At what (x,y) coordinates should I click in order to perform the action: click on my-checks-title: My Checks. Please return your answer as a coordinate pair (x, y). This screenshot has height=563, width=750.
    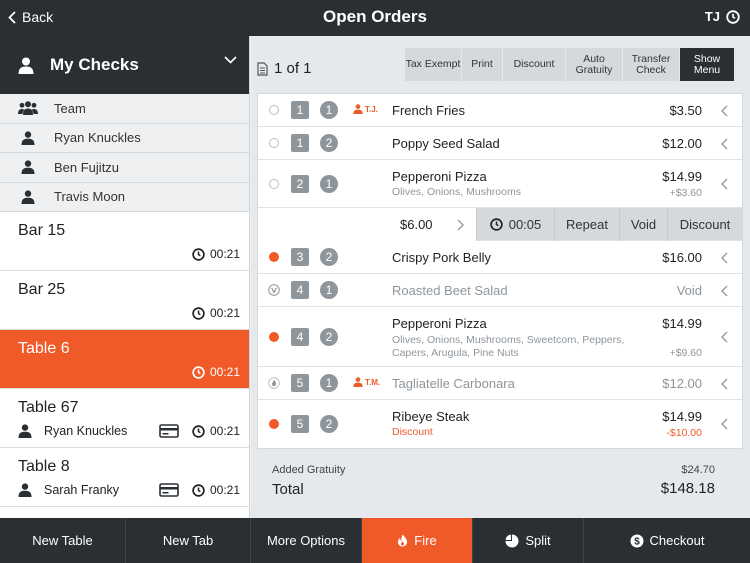
    Looking at the image, I should click on (94, 64).